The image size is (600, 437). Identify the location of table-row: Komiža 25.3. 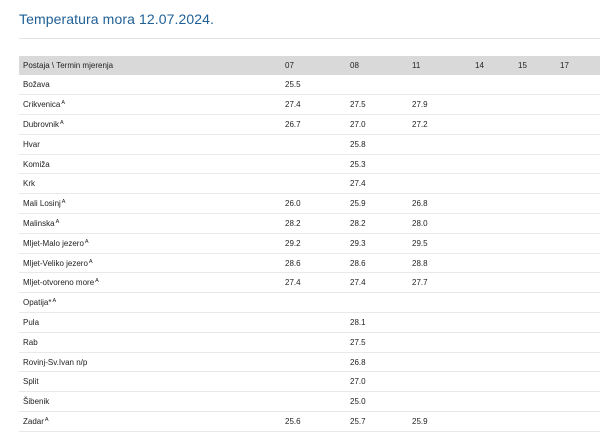
(309, 164).